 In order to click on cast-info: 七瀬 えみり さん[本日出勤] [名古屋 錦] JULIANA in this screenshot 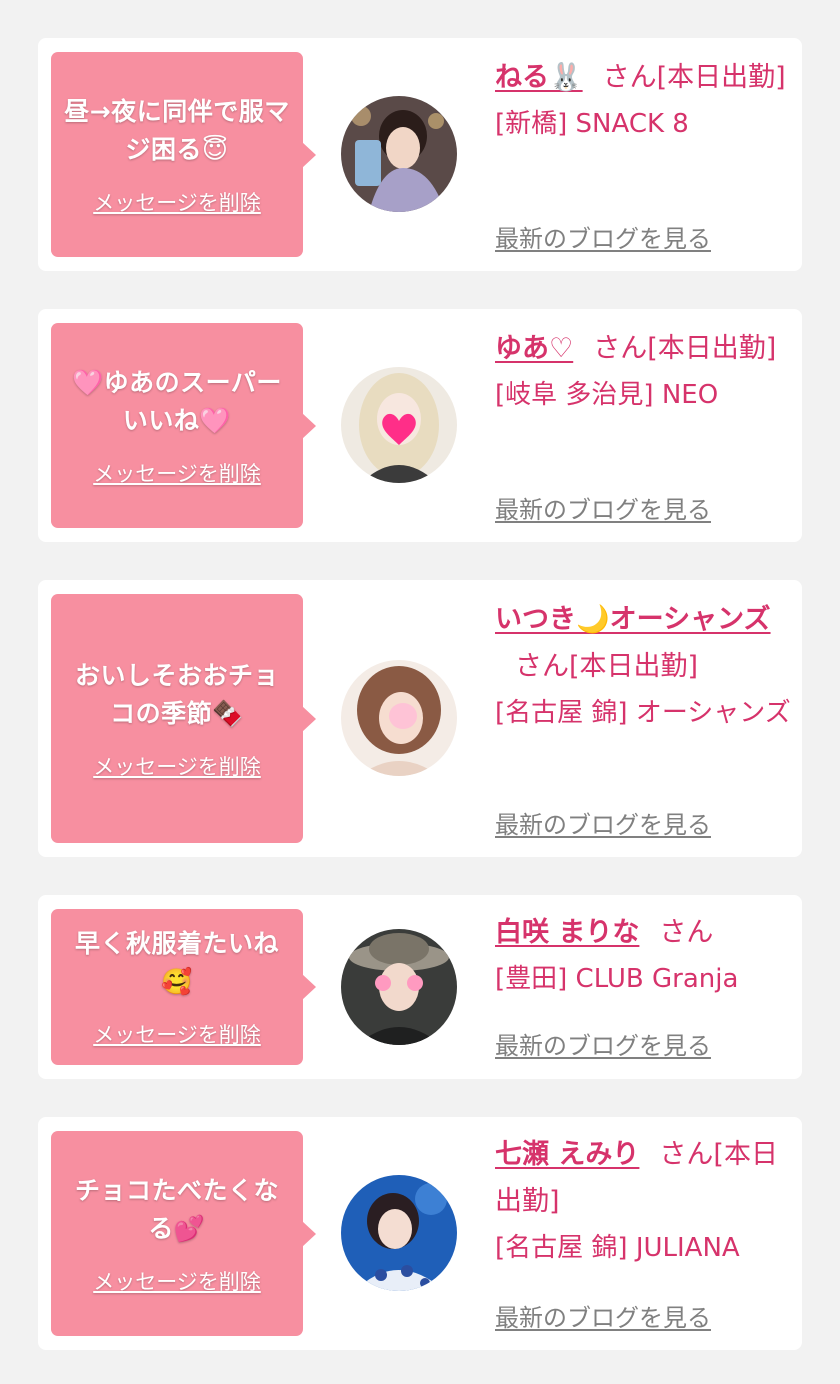, I will do `click(643, 1201)`.